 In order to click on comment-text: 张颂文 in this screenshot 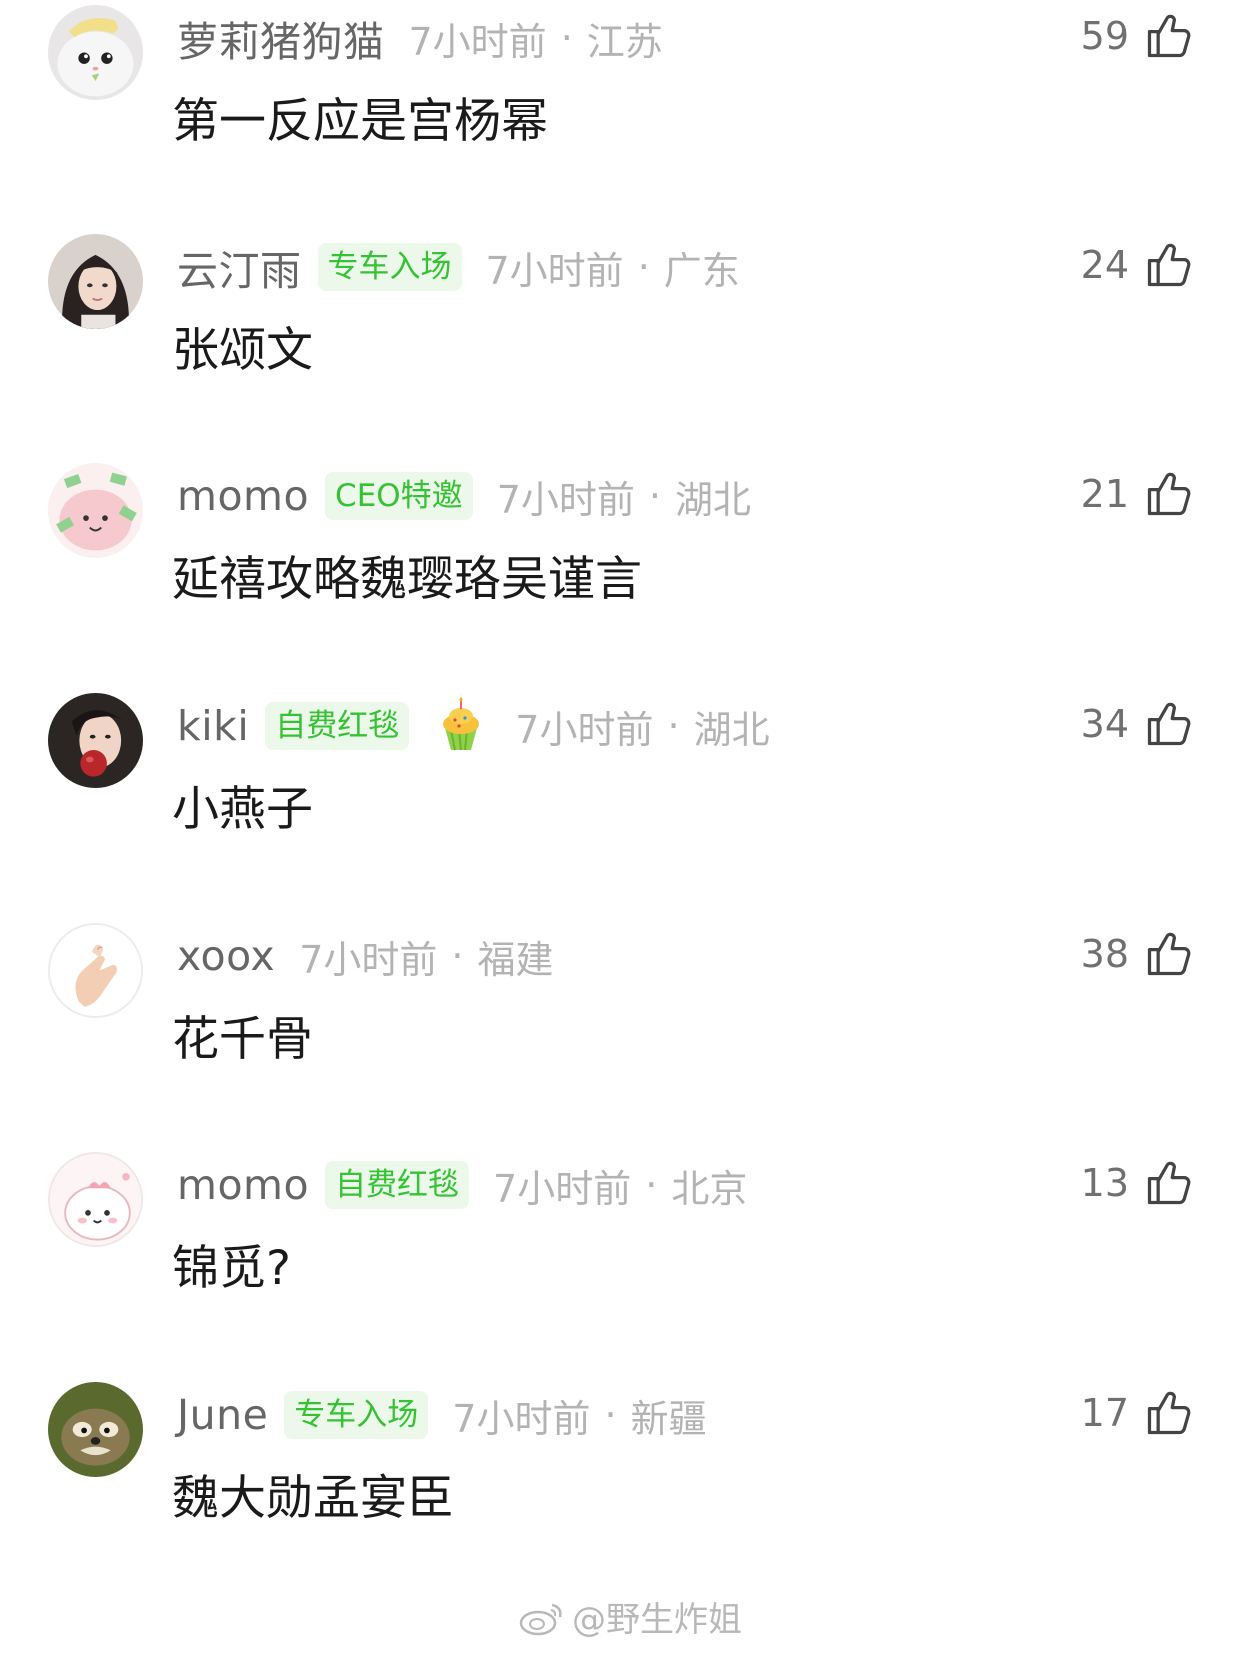, I will do `click(242, 350)`.